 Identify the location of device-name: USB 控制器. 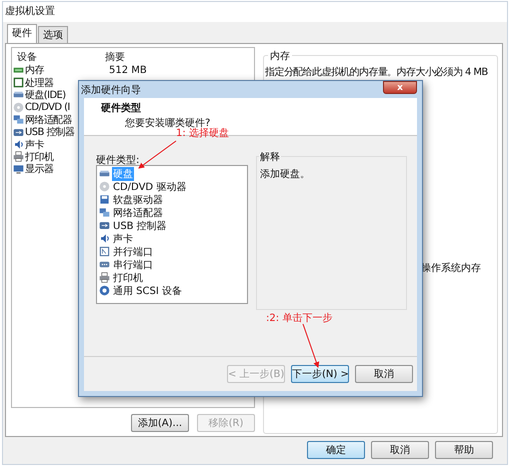
(50, 132).